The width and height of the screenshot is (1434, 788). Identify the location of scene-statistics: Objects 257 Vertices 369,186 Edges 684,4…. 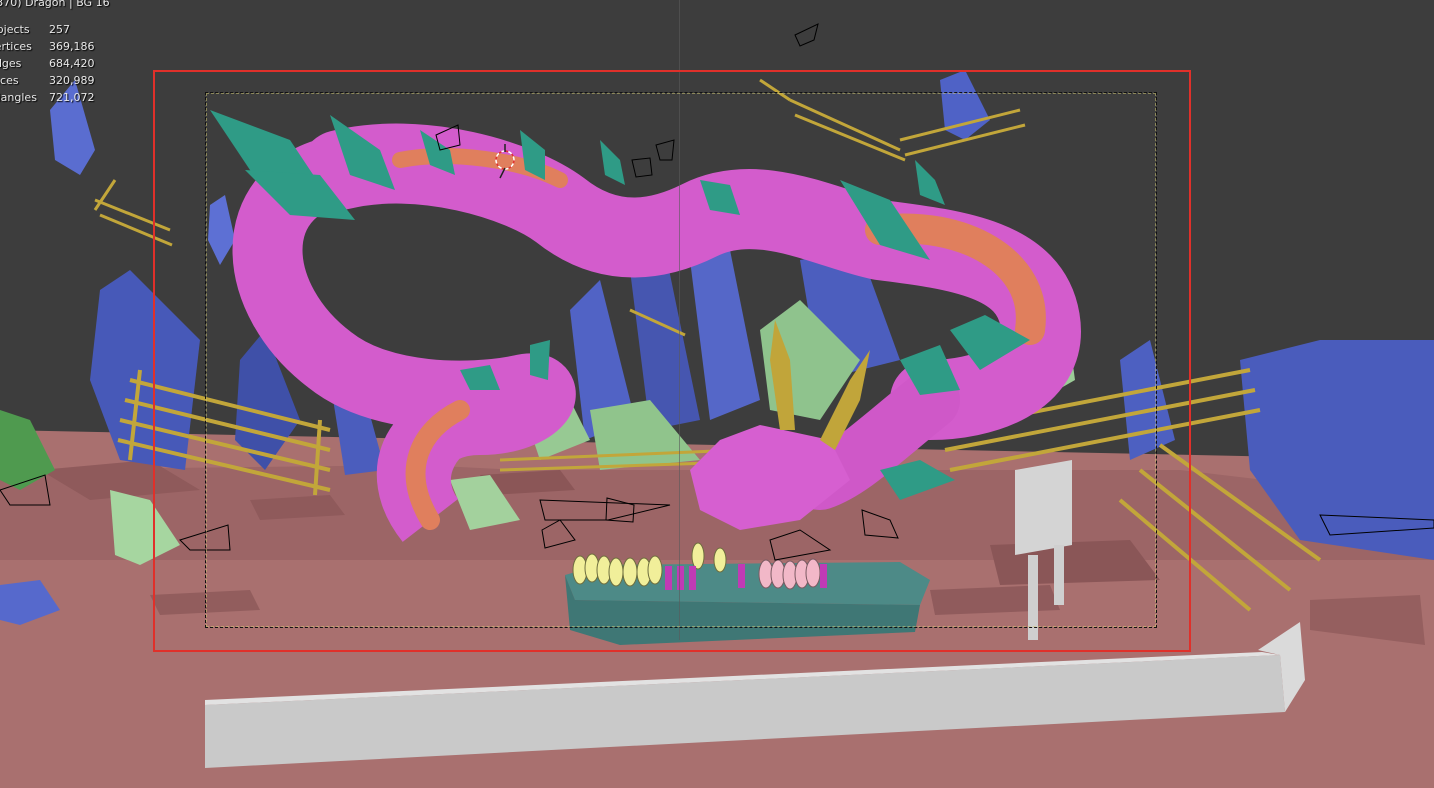
(47, 63).